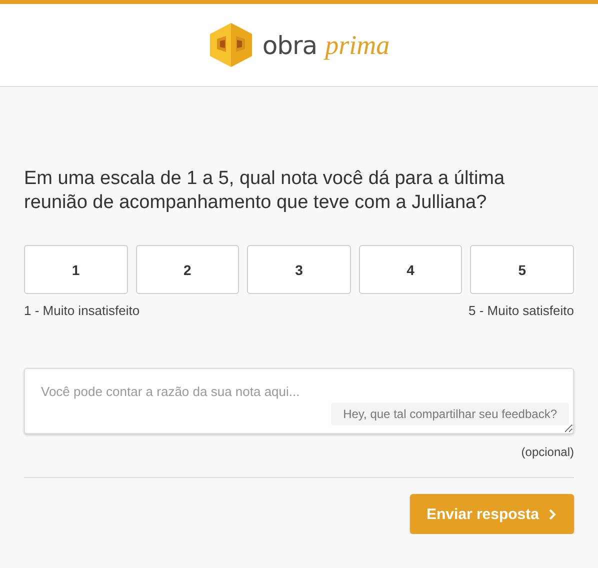  What do you see at coordinates (290, 45) in the screenshot?
I see `logo-text: obra` at bounding box center [290, 45].